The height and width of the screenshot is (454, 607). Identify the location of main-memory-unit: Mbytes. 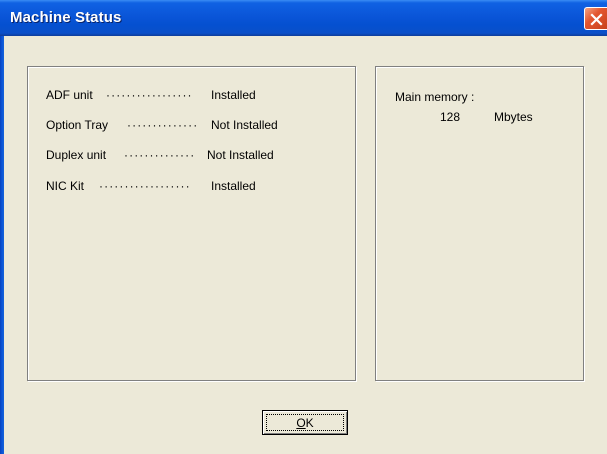
(513, 117).